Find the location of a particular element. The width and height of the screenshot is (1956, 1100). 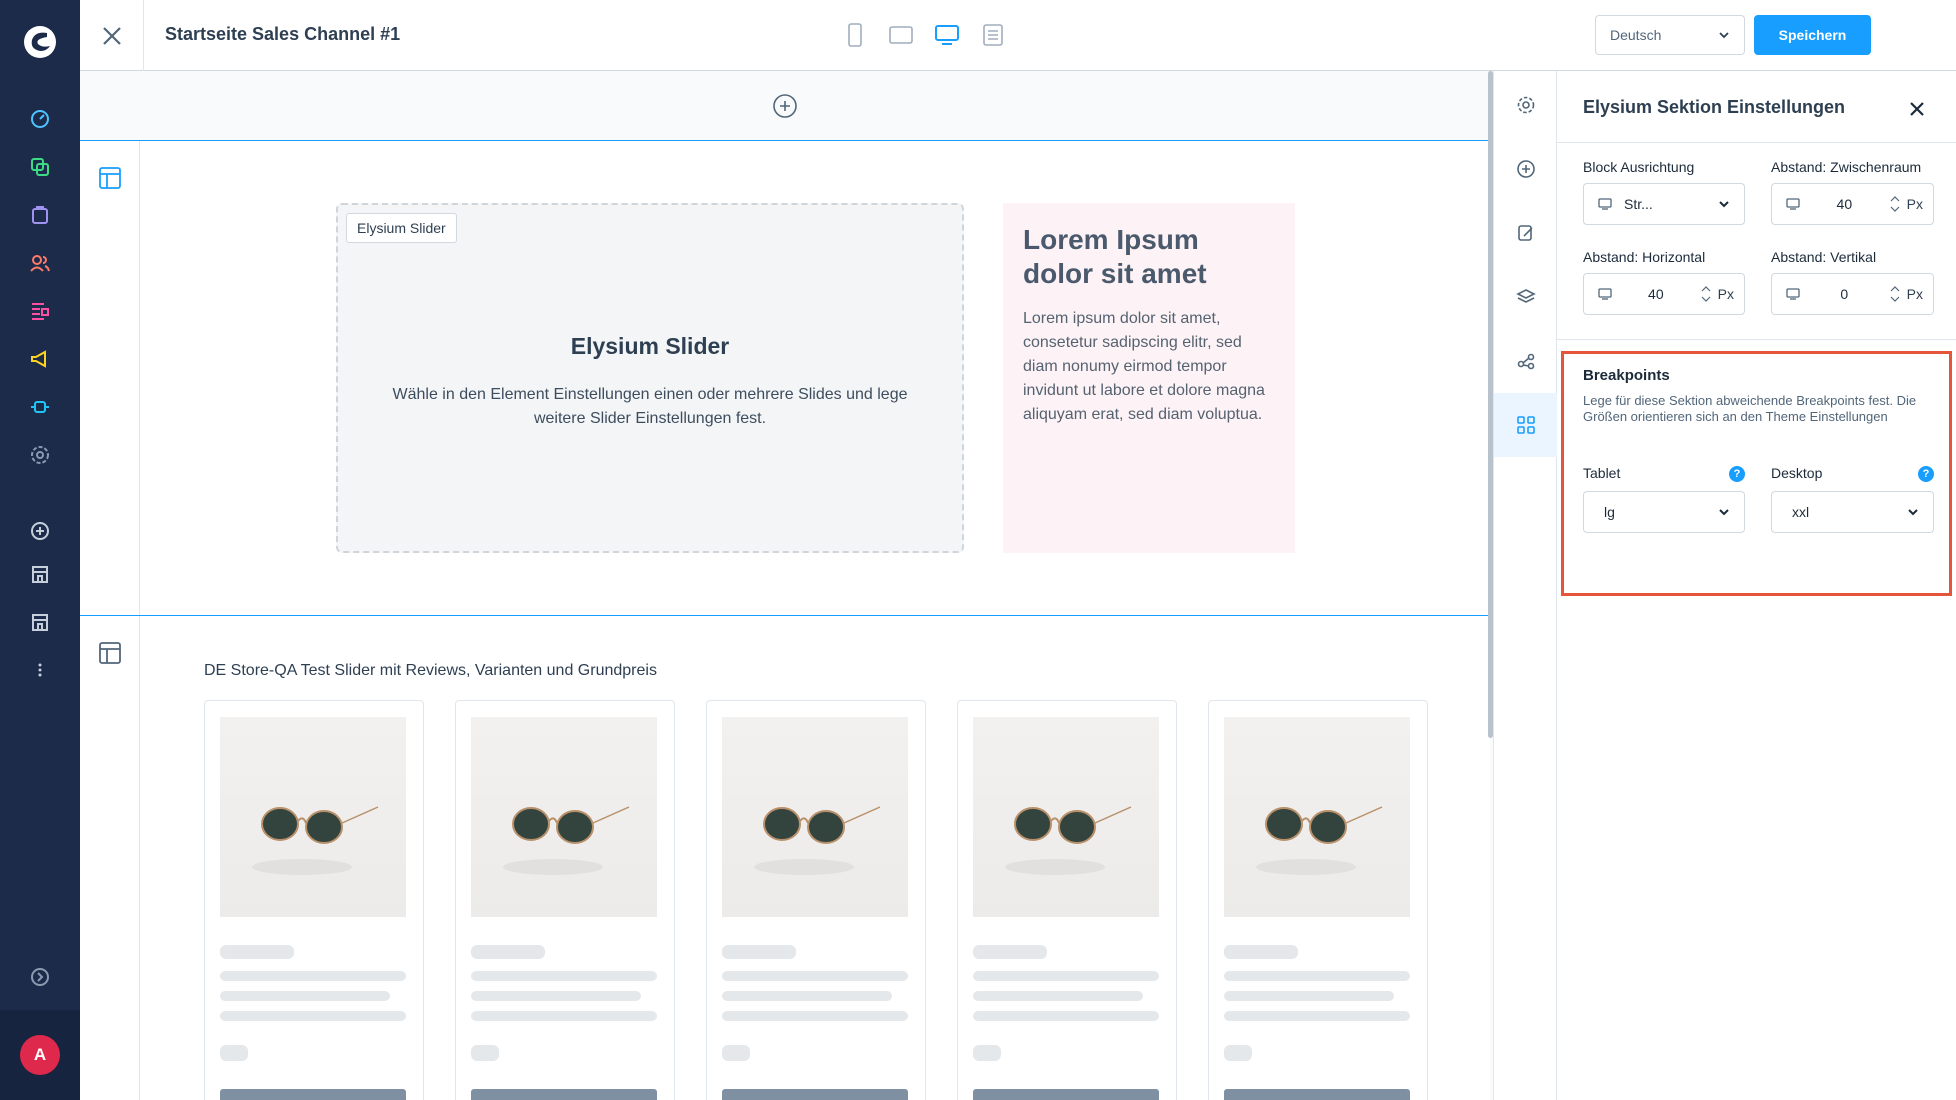

marketing-icon is located at coordinates (40, 359).